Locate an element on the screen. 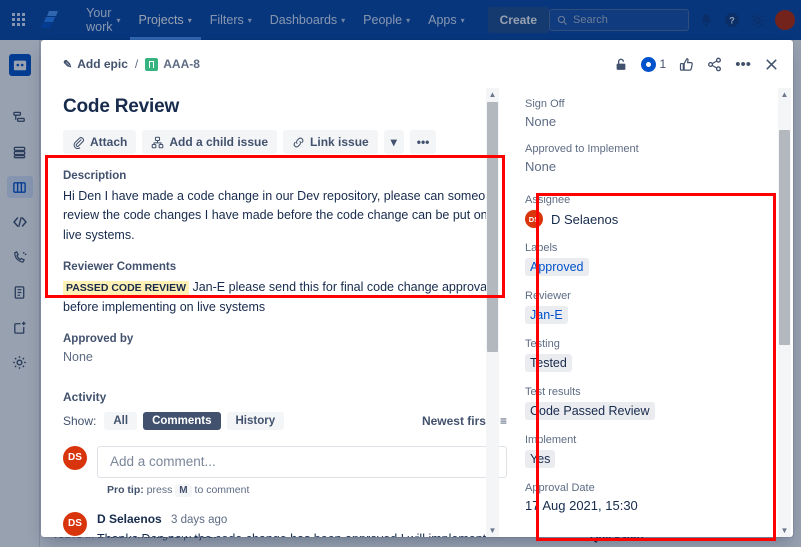 This screenshot has width=801, height=547. attach-button: Attach is located at coordinates (100, 142).